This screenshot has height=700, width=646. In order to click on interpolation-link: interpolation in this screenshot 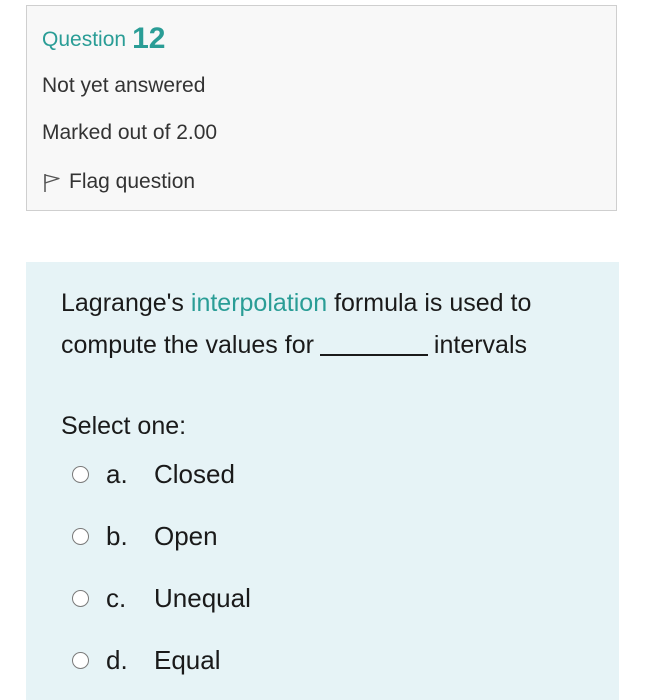, I will do `click(259, 303)`.